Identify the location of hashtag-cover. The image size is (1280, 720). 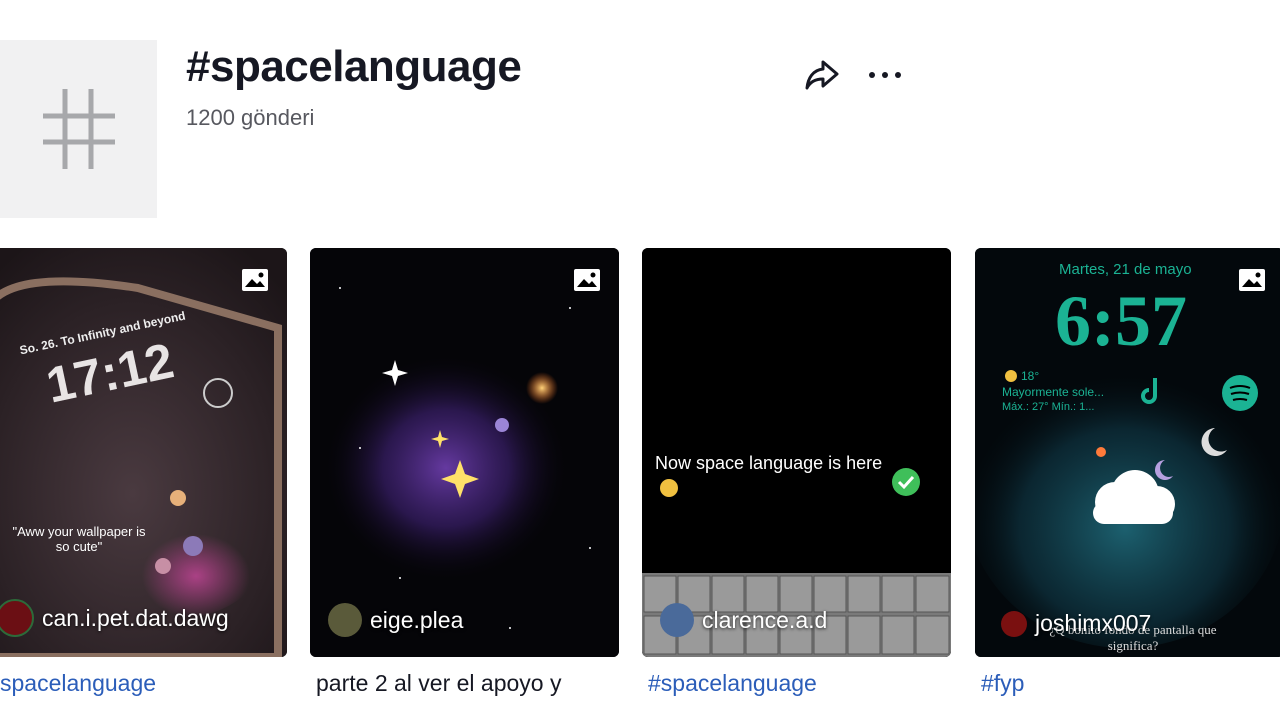
(78, 129).